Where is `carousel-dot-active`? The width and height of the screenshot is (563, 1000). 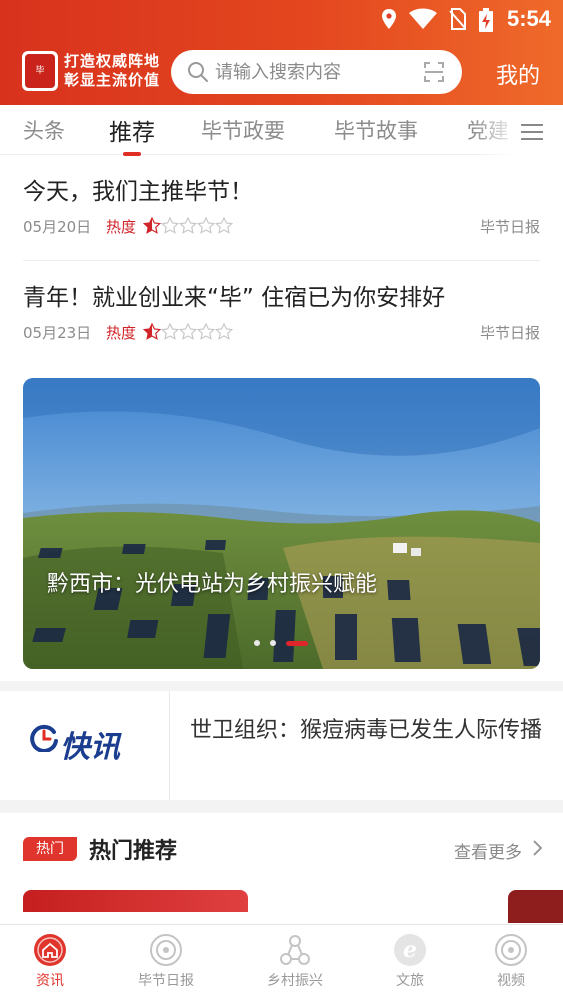
carousel-dot-active is located at coordinates (297, 643).